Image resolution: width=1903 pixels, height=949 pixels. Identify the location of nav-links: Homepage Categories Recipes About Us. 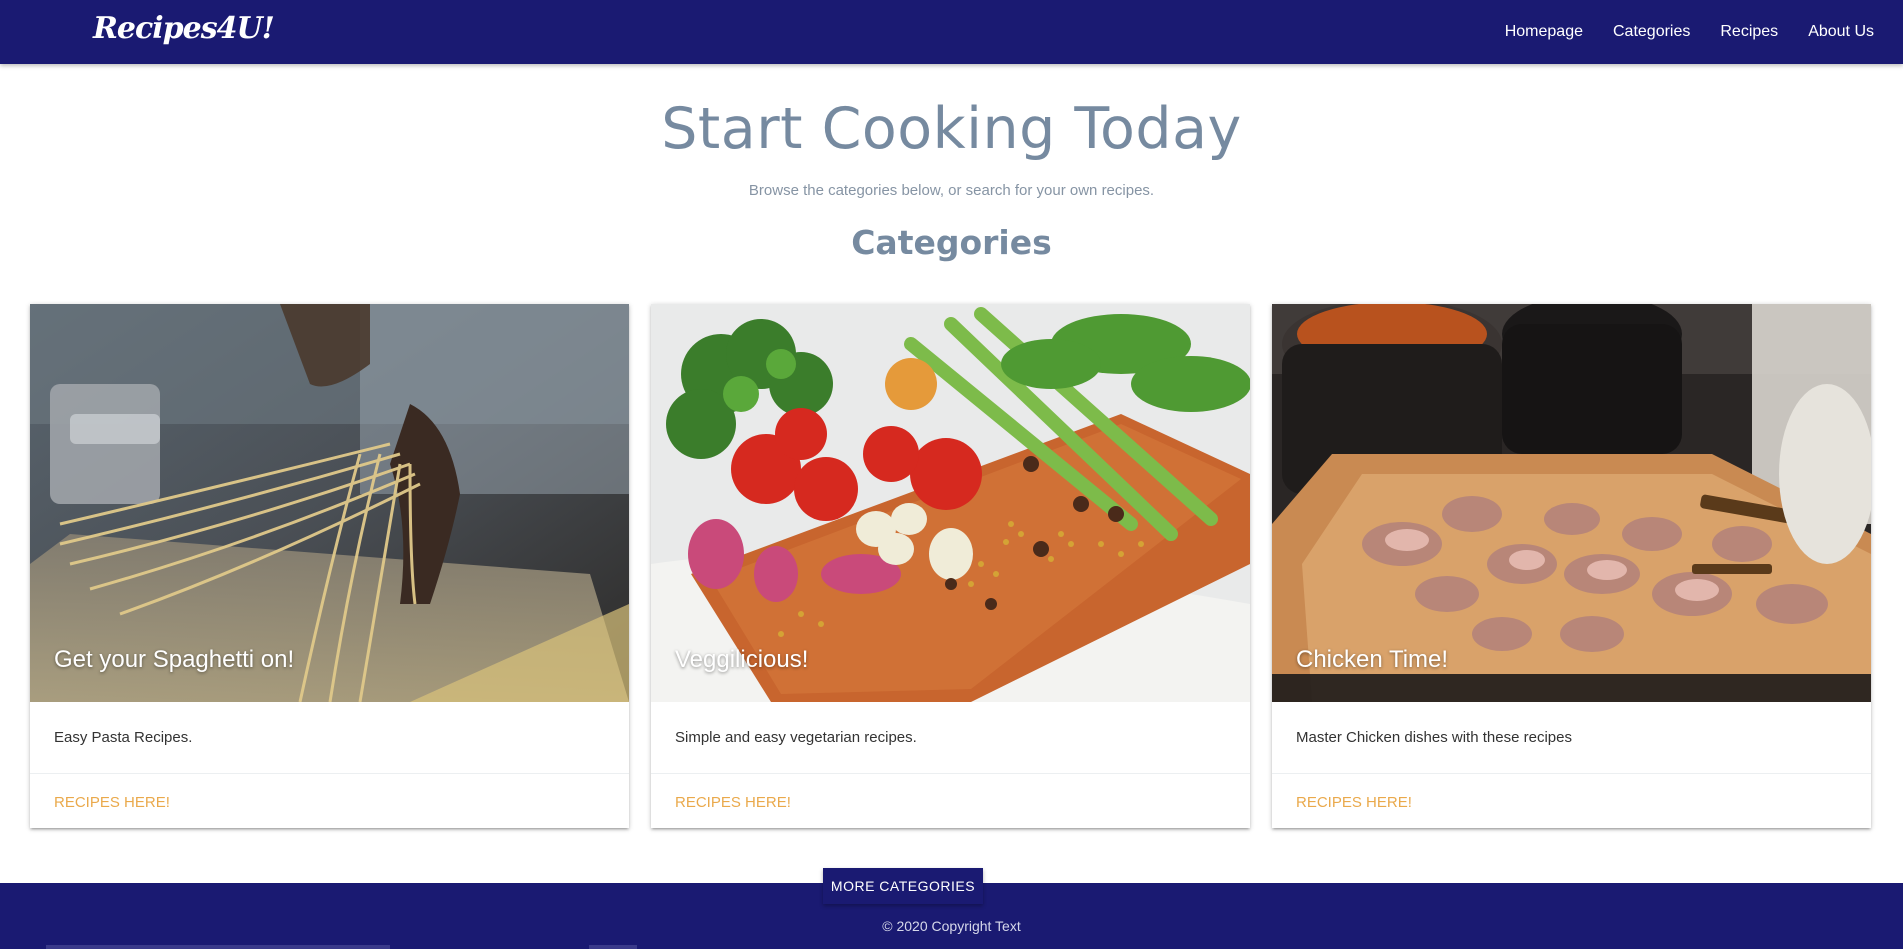
(1689, 32).